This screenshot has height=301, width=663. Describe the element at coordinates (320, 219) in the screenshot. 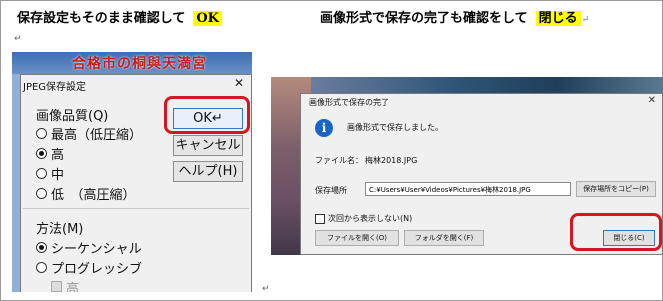

I see `dont-show-checkbox` at that location.